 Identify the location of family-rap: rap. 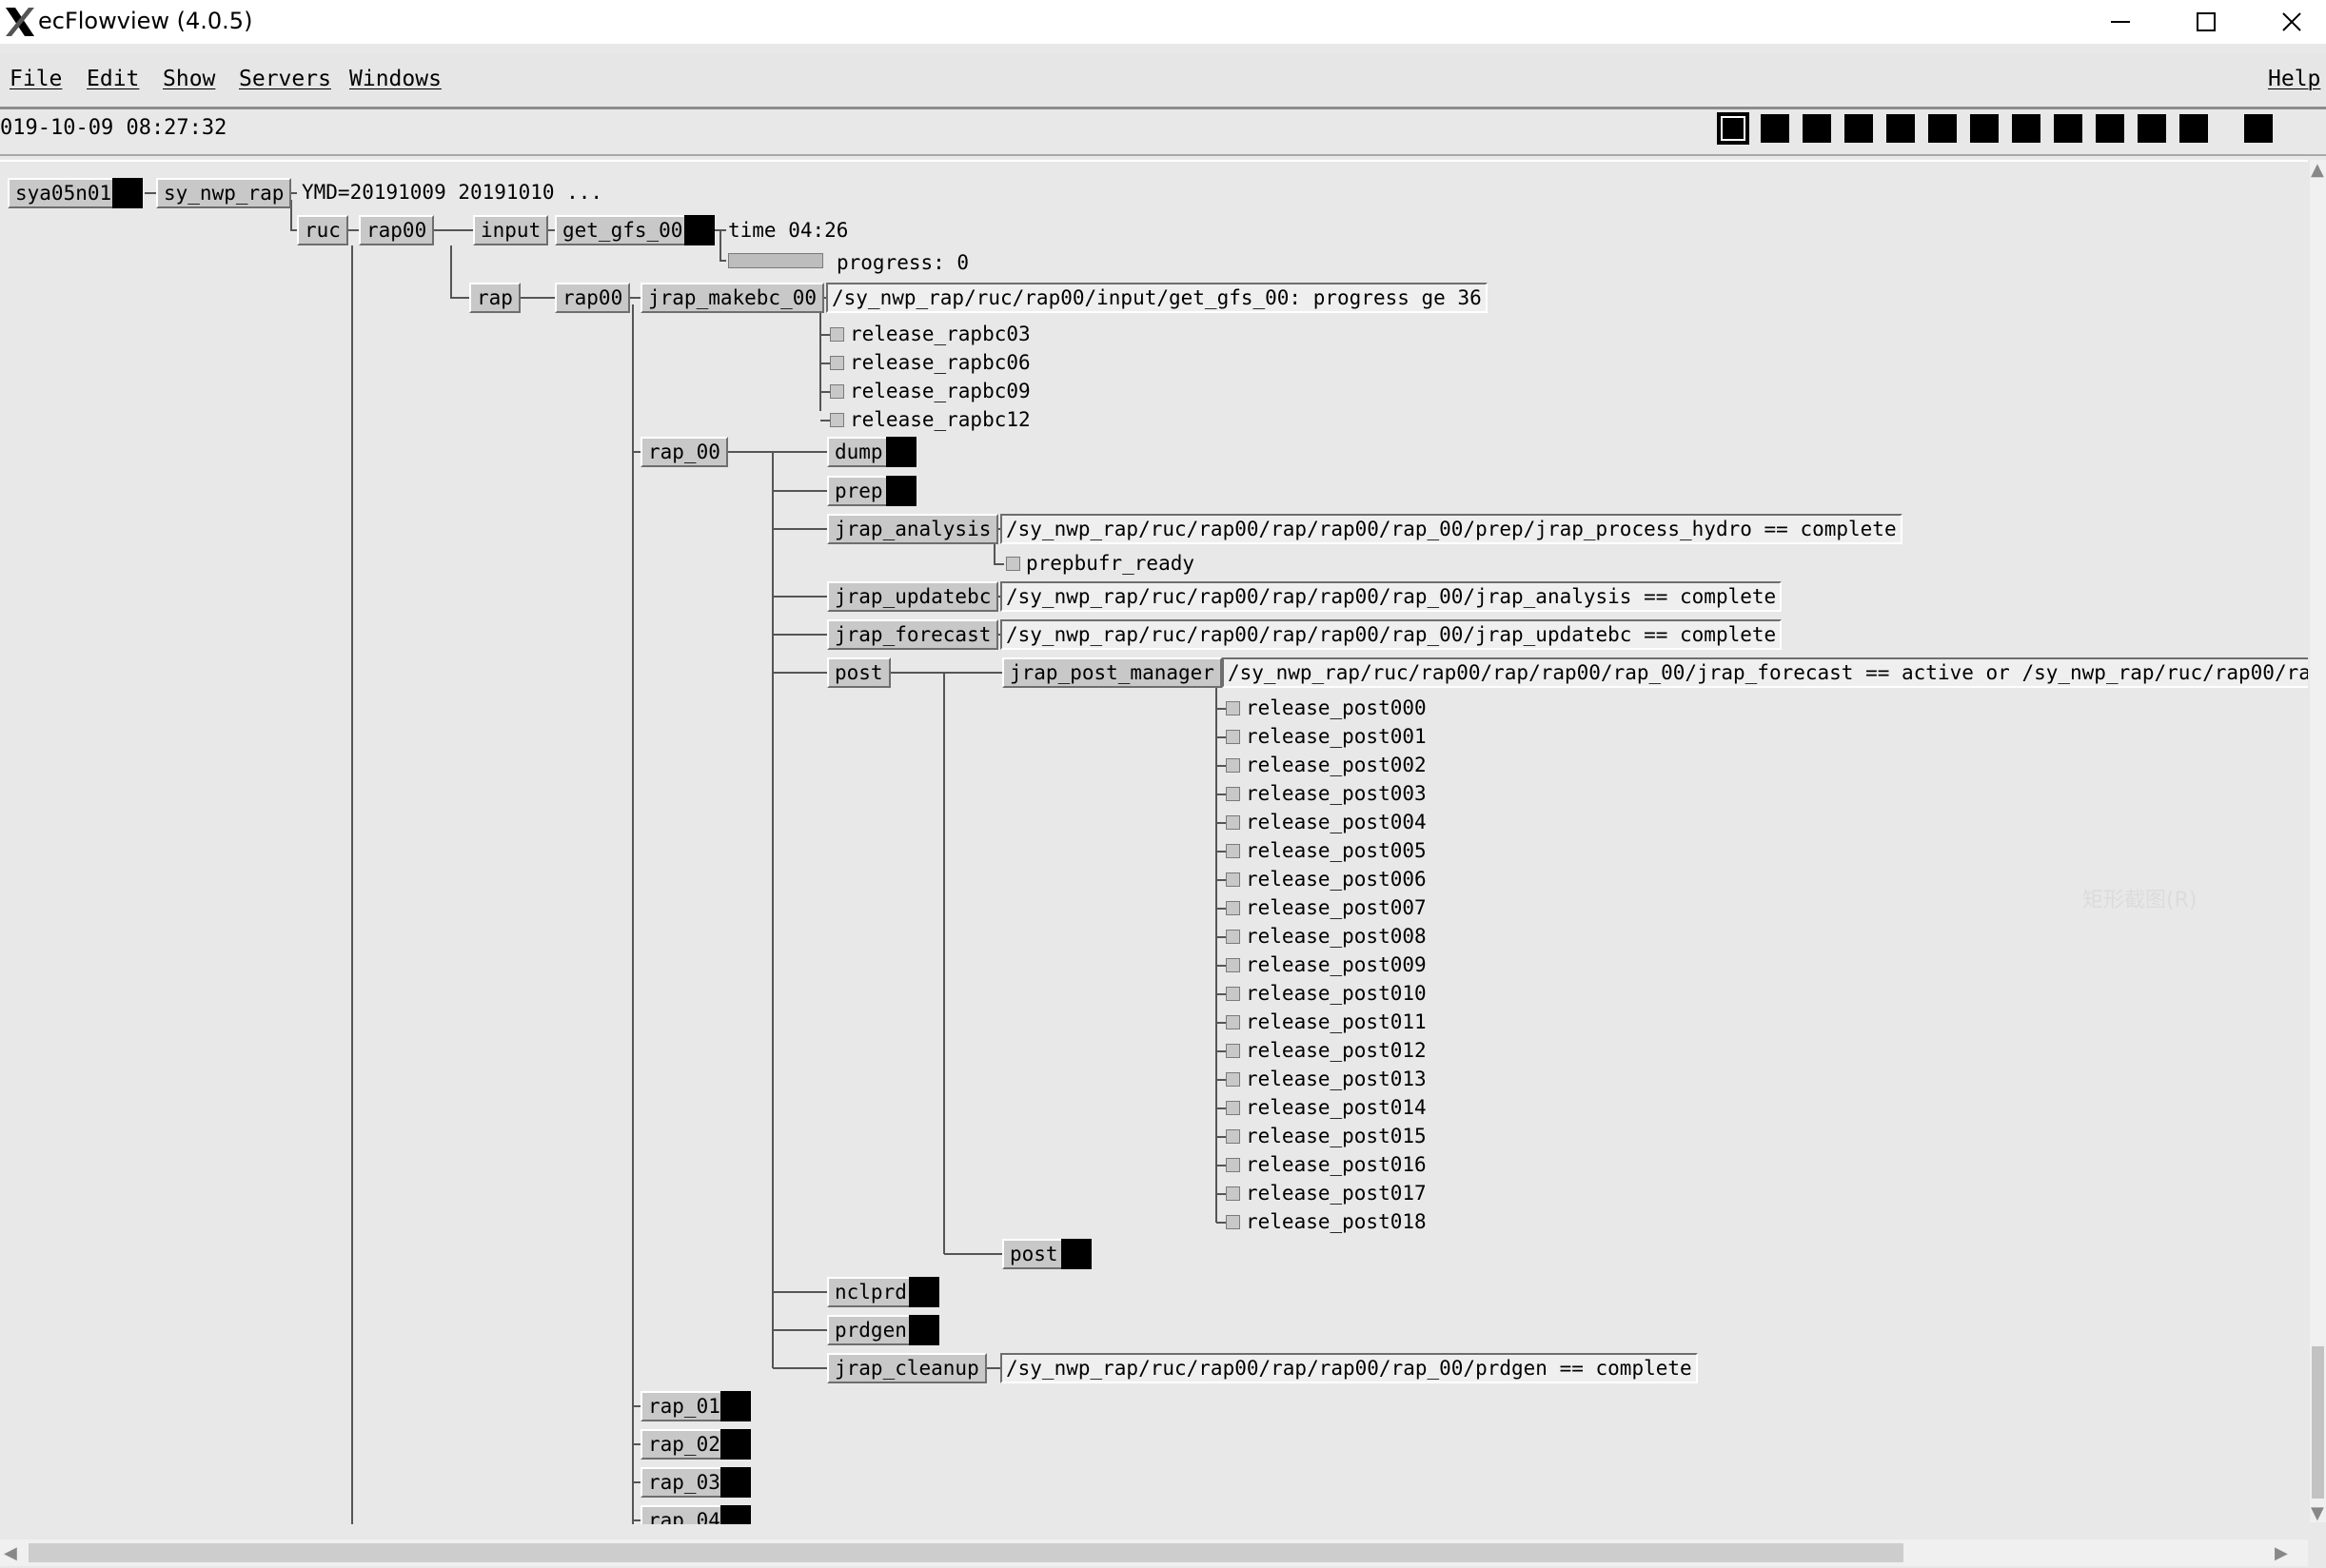
(495, 298).